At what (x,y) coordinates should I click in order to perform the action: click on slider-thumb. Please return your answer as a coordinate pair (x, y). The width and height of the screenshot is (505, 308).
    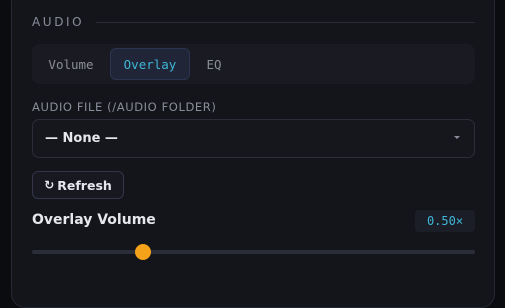
    Looking at the image, I should click on (142, 252).